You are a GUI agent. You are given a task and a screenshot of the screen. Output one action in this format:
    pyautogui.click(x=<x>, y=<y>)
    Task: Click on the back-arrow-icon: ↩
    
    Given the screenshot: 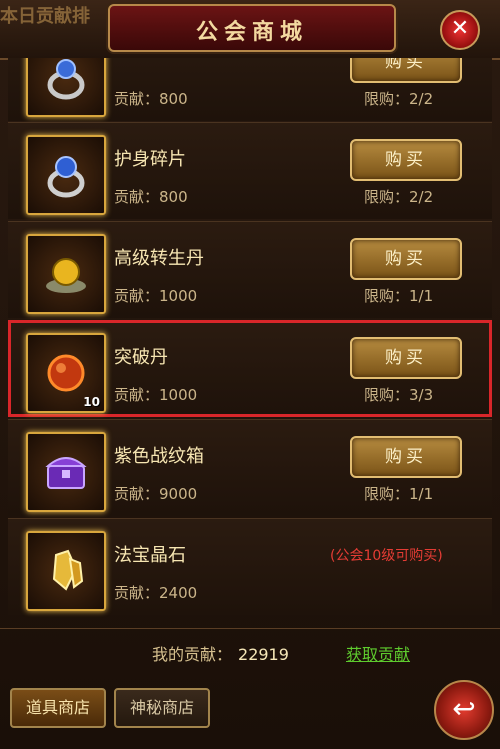 What is the action you would take?
    pyautogui.click(x=464, y=708)
    